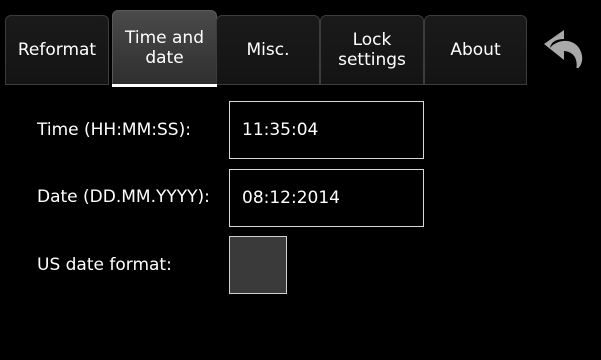 The width and height of the screenshot is (601, 360). I want to click on tab-label: Misc., so click(268, 50).